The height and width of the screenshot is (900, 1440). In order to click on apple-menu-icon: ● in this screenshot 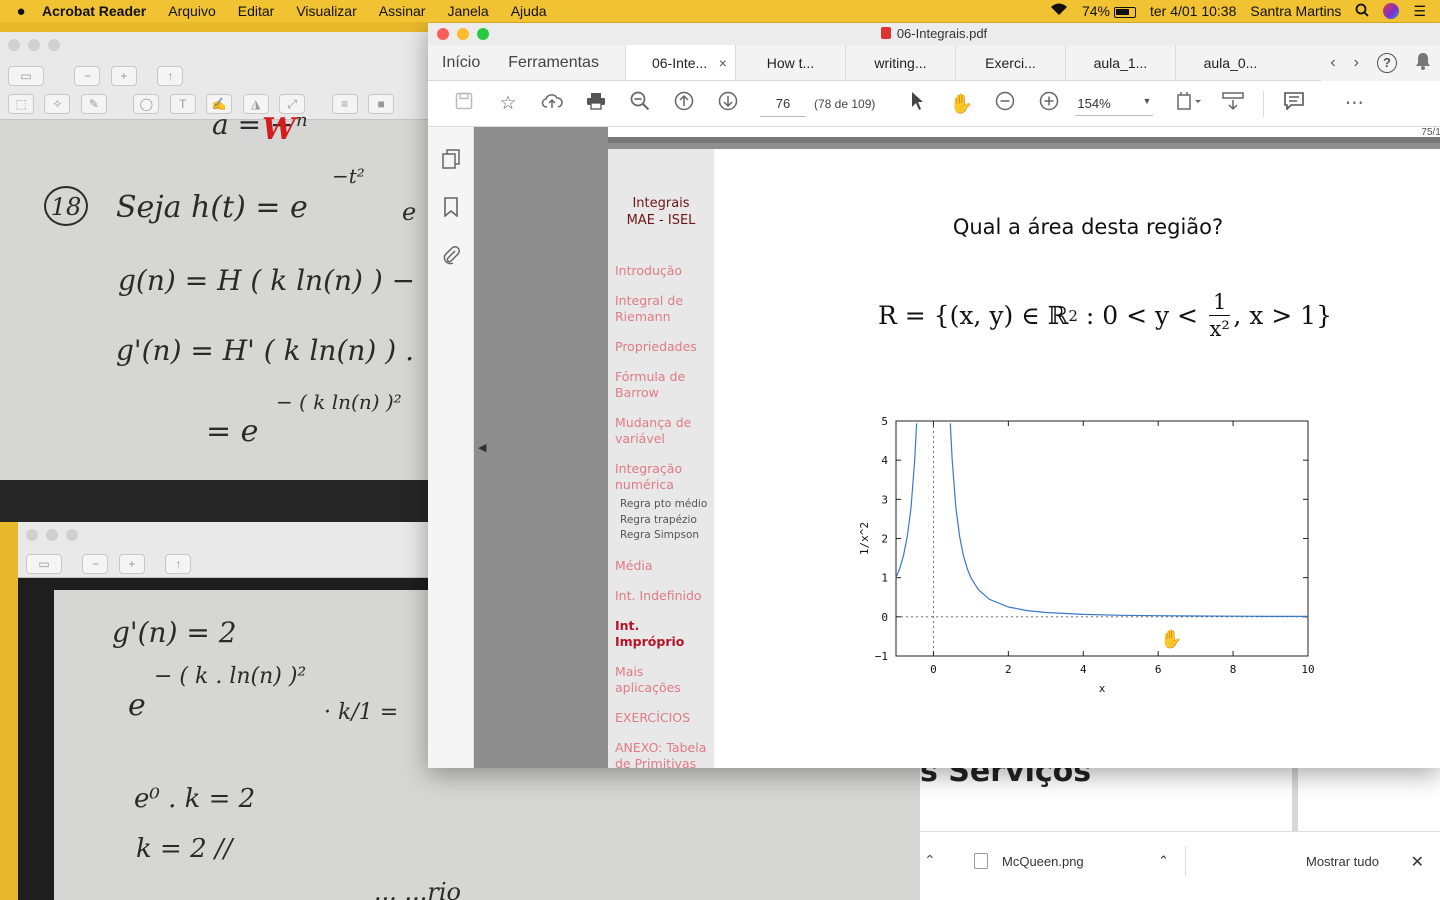, I will do `click(21, 11)`.